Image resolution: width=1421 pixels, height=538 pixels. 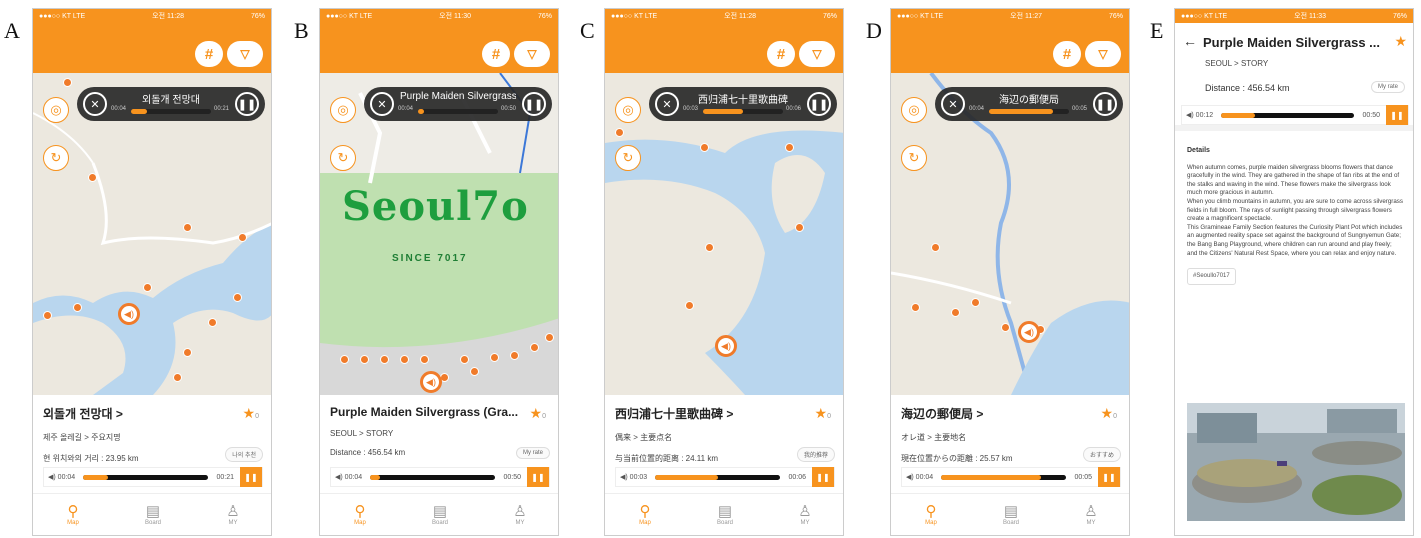 I want to click on hashtag-chip: #Seoullo7017, so click(x=1211, y=276).